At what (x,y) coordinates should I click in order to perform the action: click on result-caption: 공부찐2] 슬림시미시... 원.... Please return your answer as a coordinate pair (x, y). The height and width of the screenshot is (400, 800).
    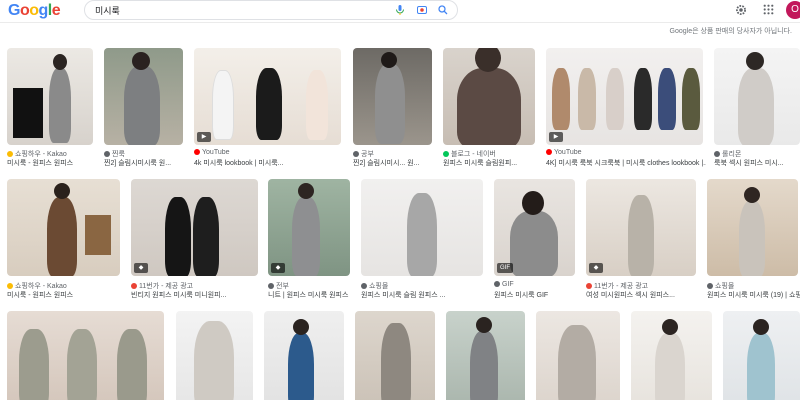
    Looking at the image, I should click on (395, 158).